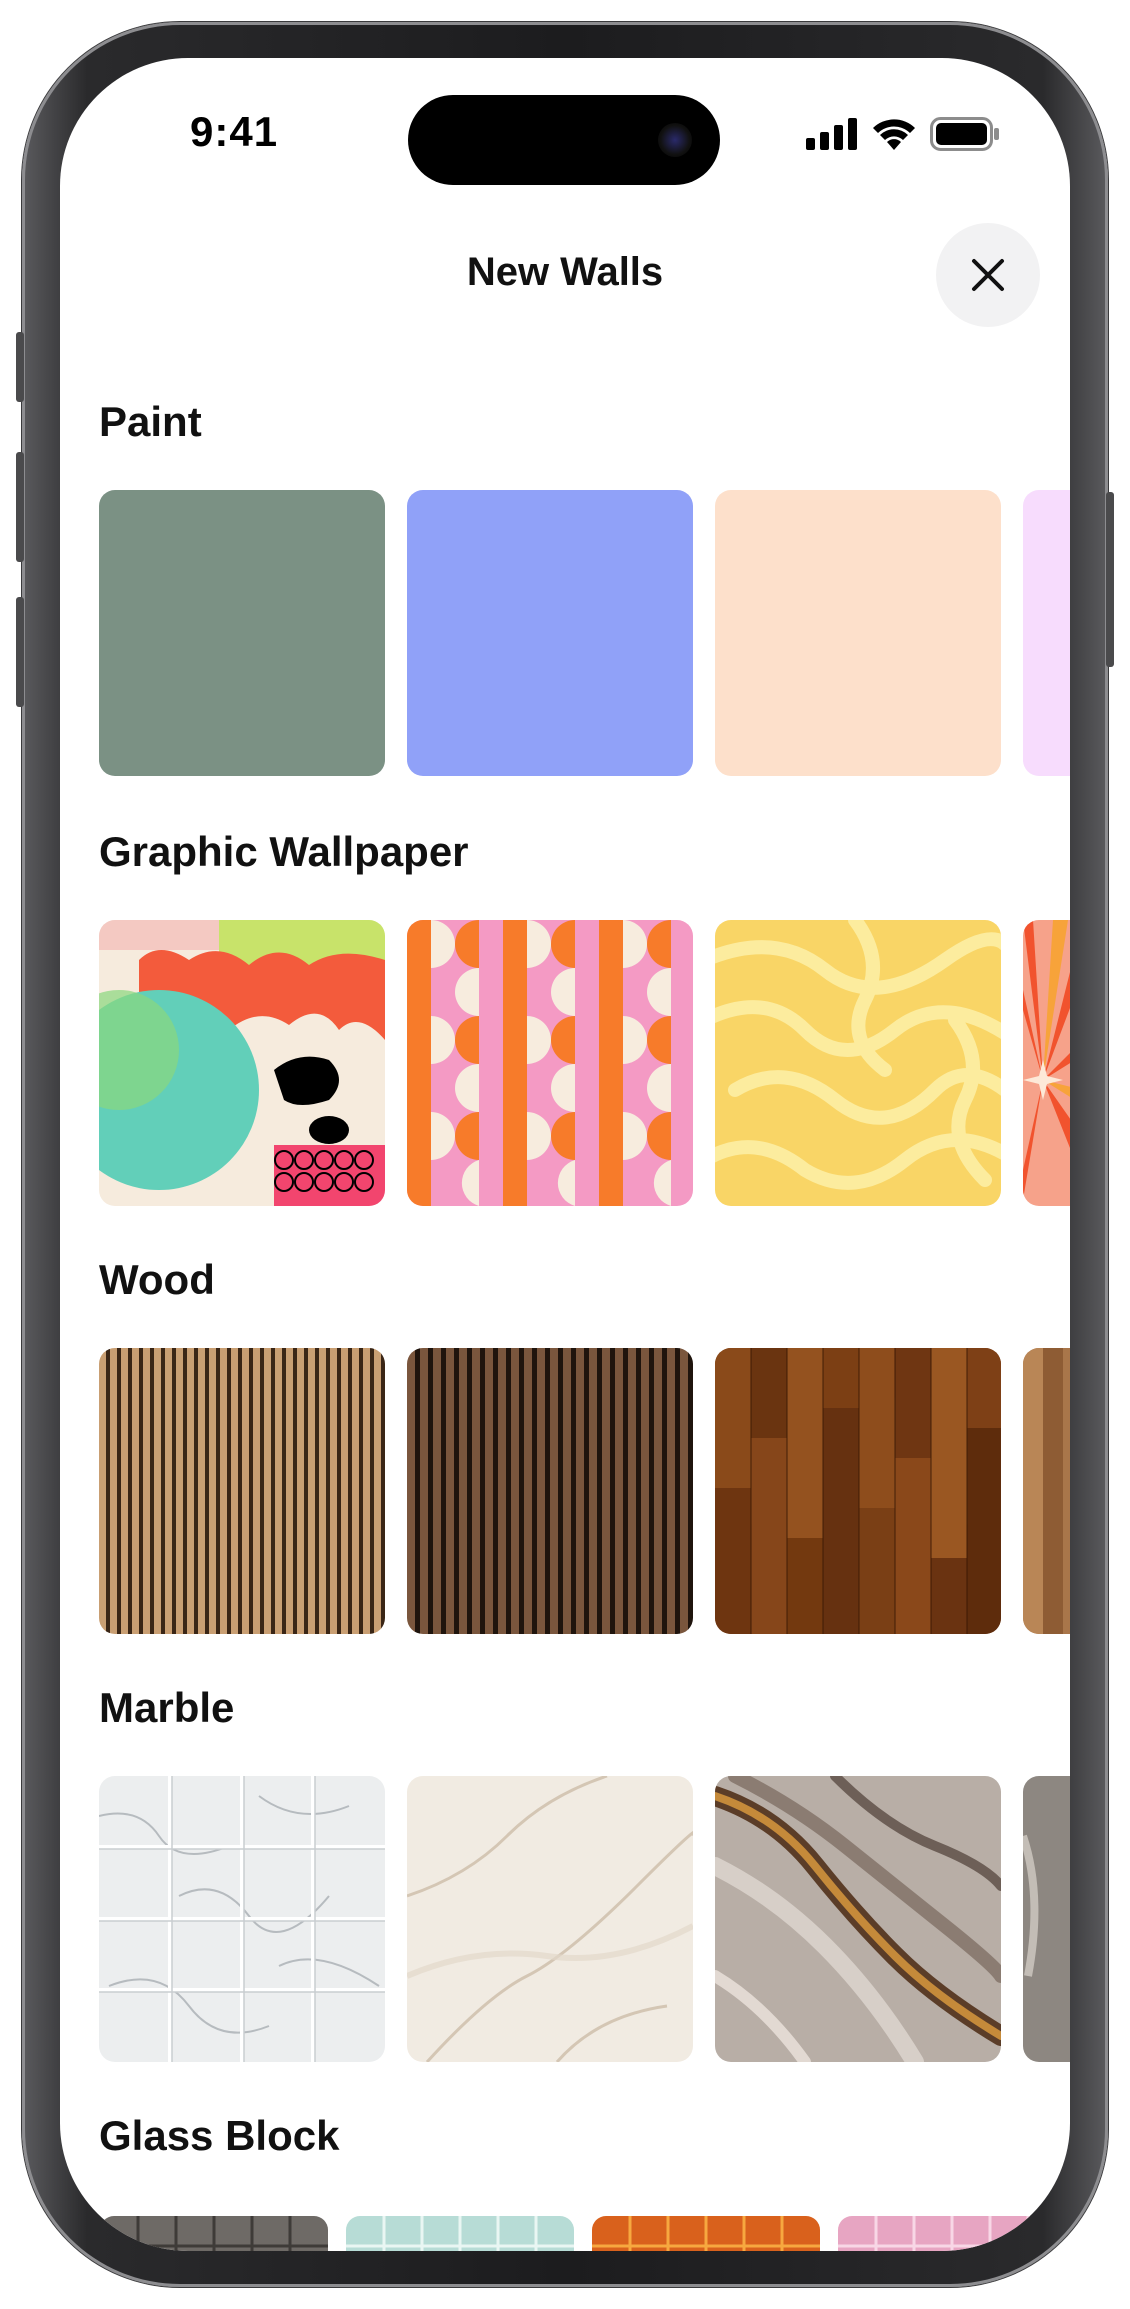 The height and width of the screenshot is (2309, 1130). Describe the element at coordinates (585, 2233) in the screenshot. I see `glass-block-row` at that location.